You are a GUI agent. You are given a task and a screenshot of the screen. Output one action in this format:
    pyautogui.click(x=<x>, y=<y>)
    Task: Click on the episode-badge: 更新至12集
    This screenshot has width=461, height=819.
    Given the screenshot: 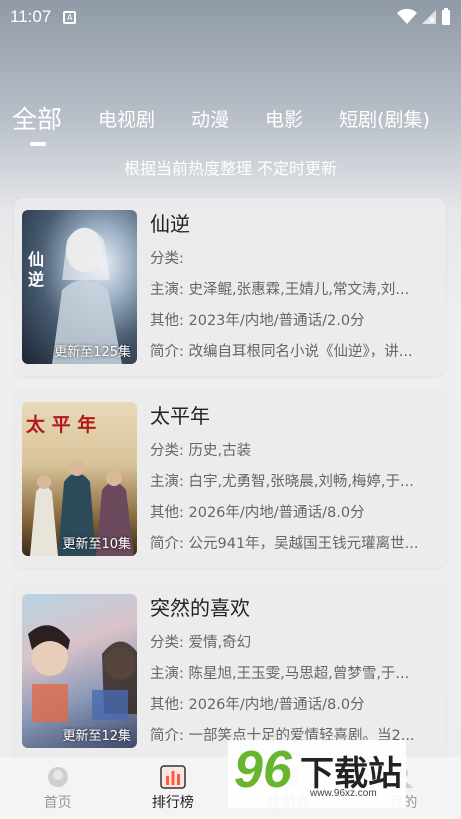 What is the action you would take?
    pyautogui.click(x=96, y=736)
    